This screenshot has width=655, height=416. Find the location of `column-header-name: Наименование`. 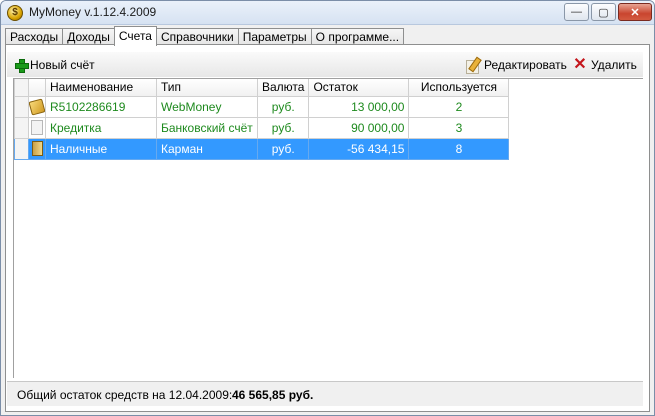

column-header-name: Наименование is located at coordinates (101, 88).